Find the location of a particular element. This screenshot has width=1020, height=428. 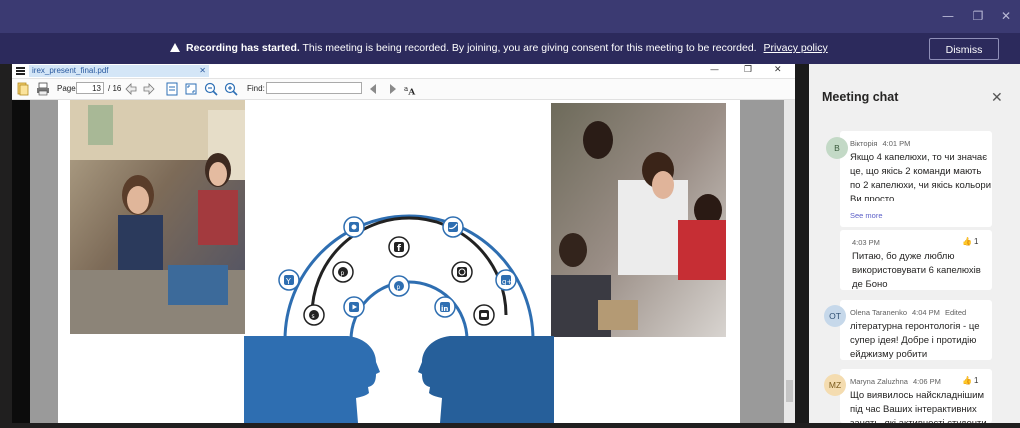

close-window-icon: ✕ is located at coordinates (1006, 16).